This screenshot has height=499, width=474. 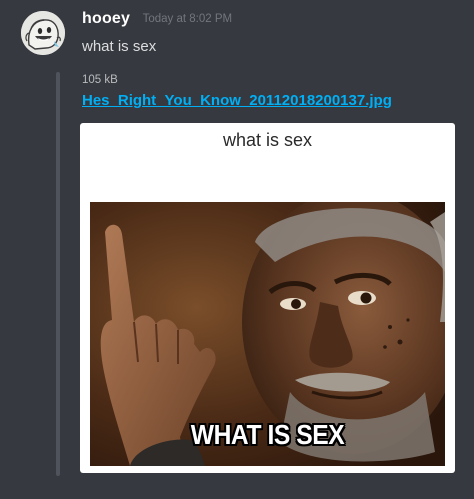 I want to click on message-content: what is sex, so click(x=119, y=46).